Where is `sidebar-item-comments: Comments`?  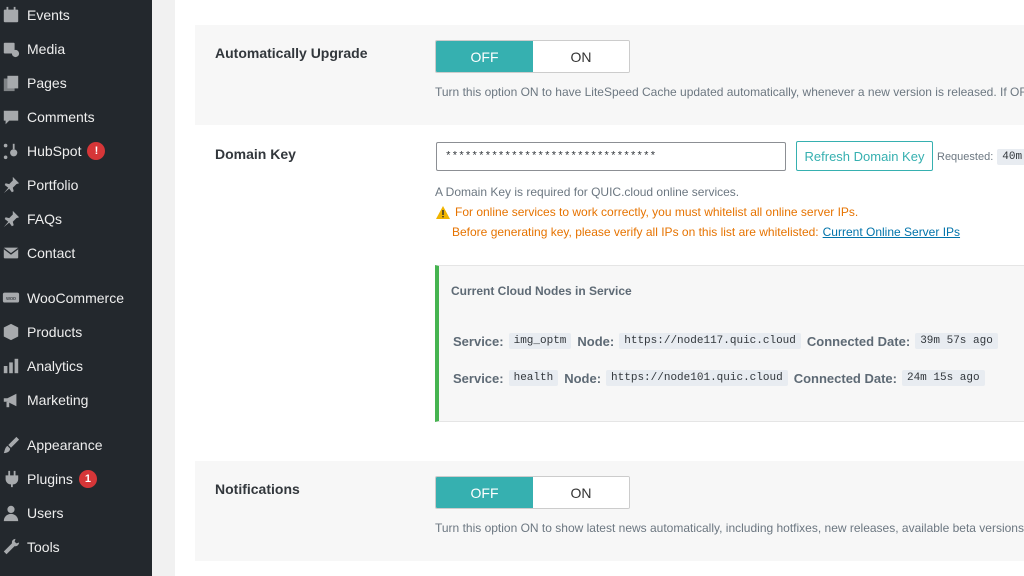
sidebar-item-comments: Comments is located at coordinates (76, 117).